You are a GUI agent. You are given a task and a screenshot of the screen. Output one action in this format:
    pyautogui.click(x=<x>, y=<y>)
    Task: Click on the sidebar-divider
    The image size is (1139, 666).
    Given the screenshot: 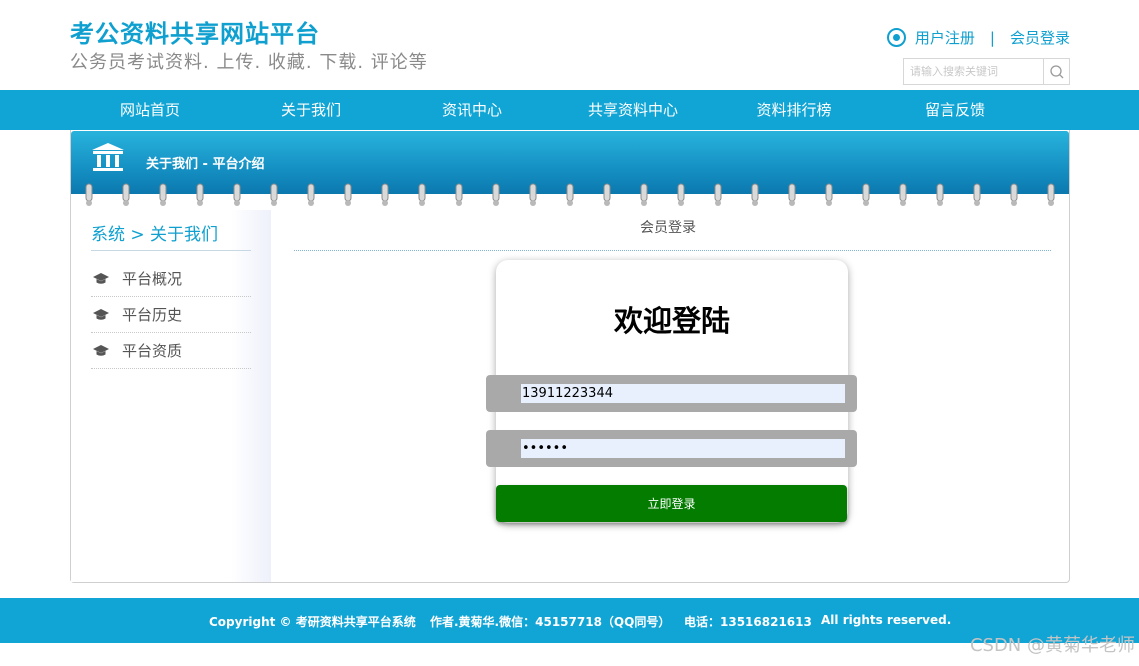 What is the action you would take?
    pyautogui.click(x=171, y=250)
    